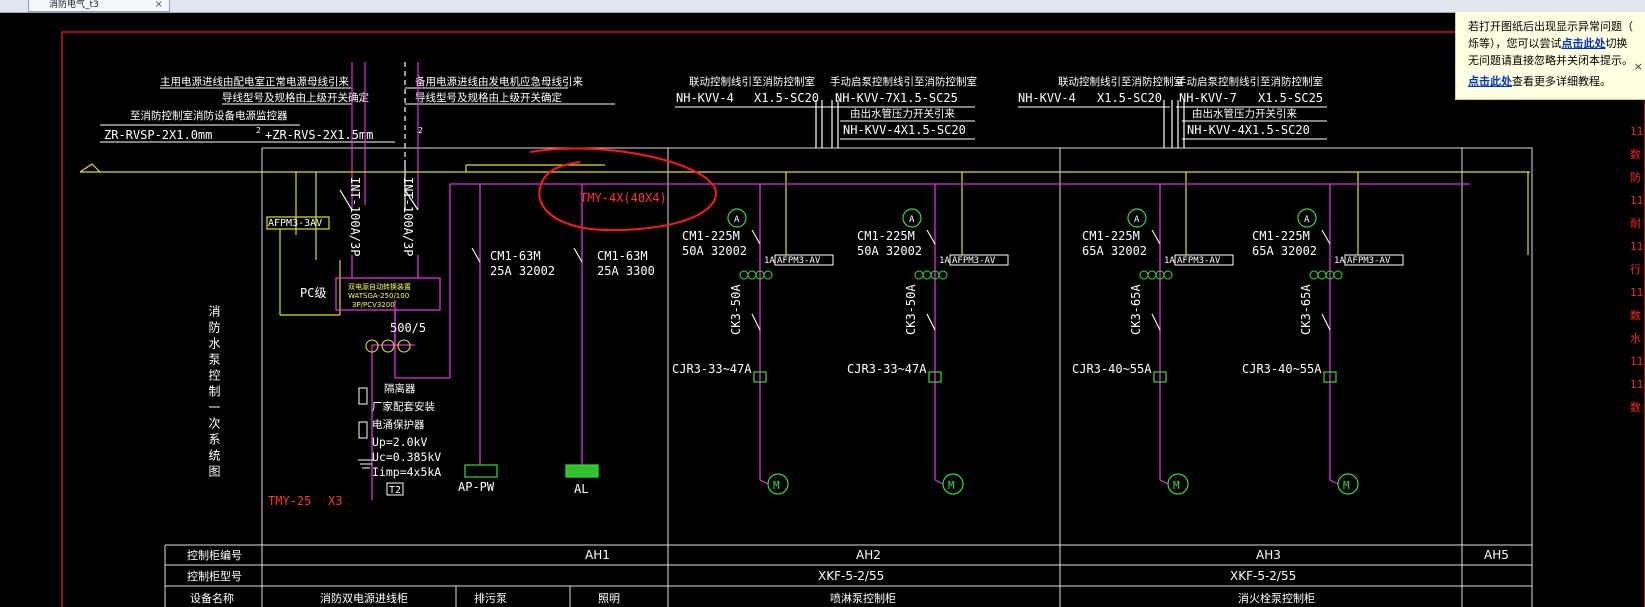 Image resolution: width=1645 pixels, height=607 pixels. I want to click on cable-nh2: NH-KVV-7X1.5-SC25, so click(896, 98).